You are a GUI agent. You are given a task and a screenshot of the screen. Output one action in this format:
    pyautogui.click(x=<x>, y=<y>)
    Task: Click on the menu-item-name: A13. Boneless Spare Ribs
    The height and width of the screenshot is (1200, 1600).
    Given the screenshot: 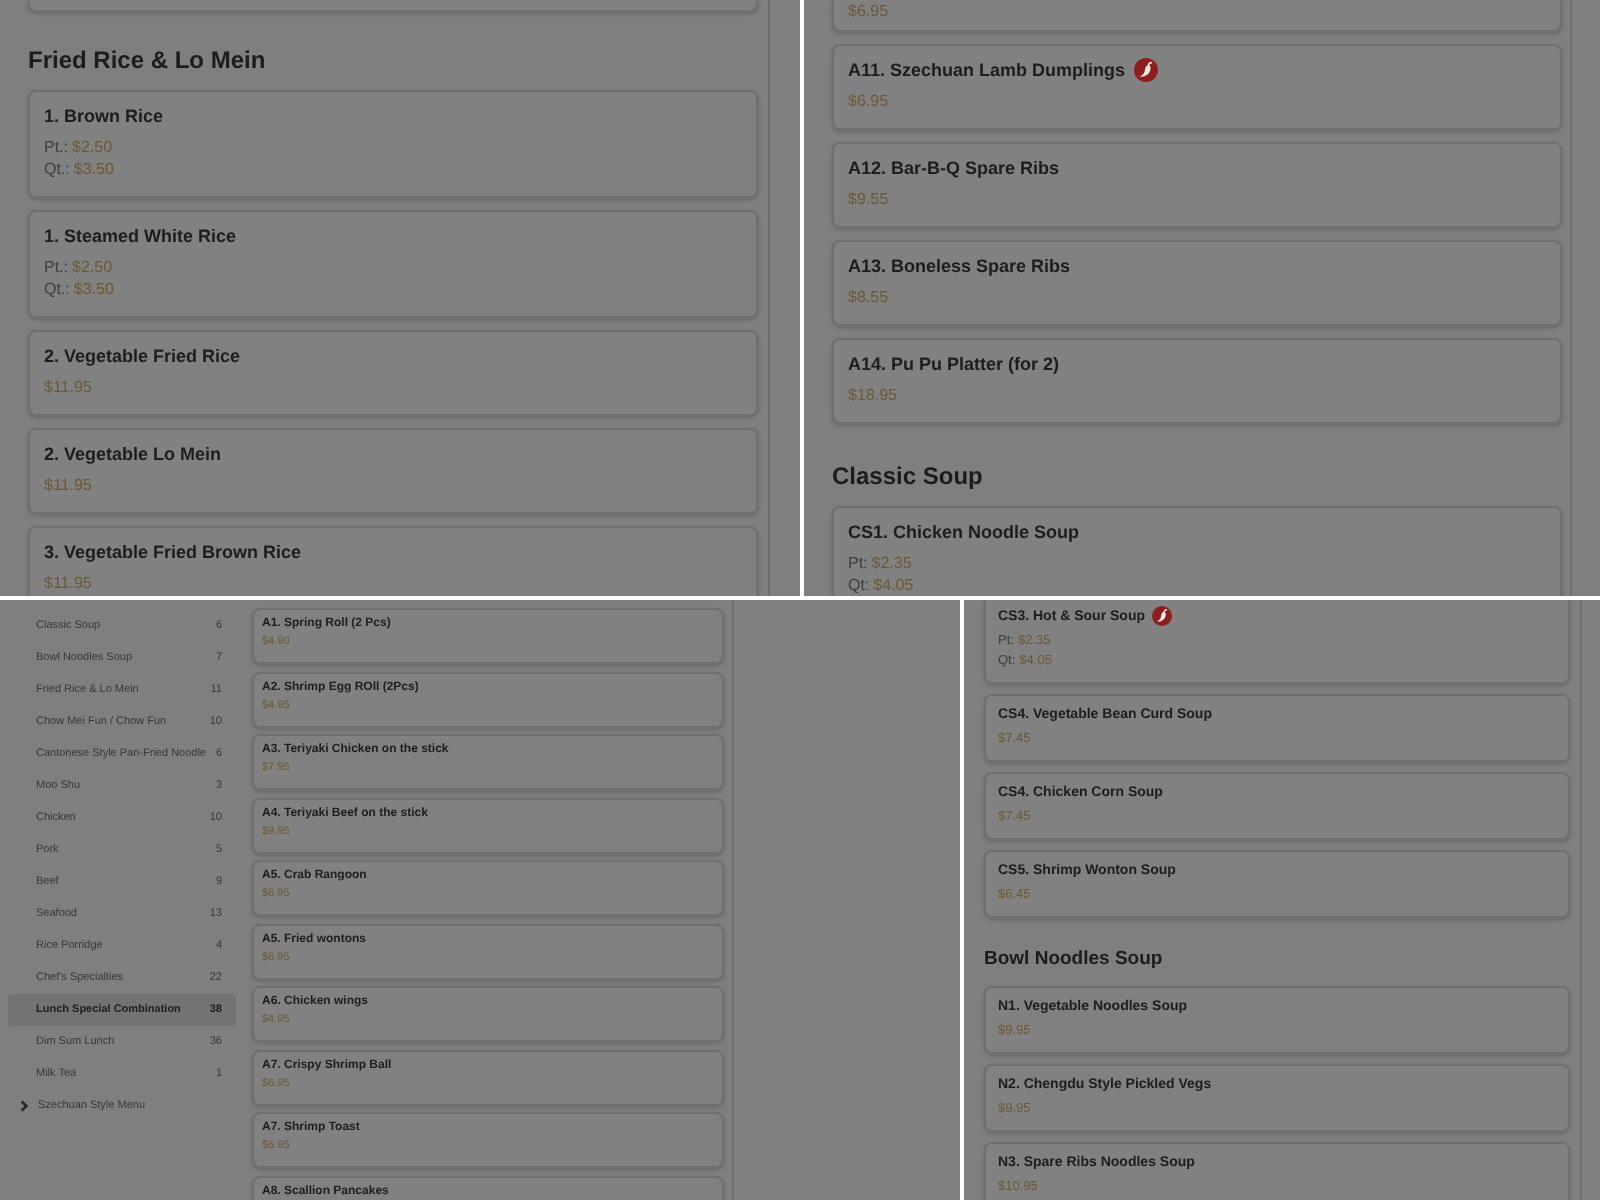 What is the action you would take?
    pyautogui.click(x=959, y=266)
    